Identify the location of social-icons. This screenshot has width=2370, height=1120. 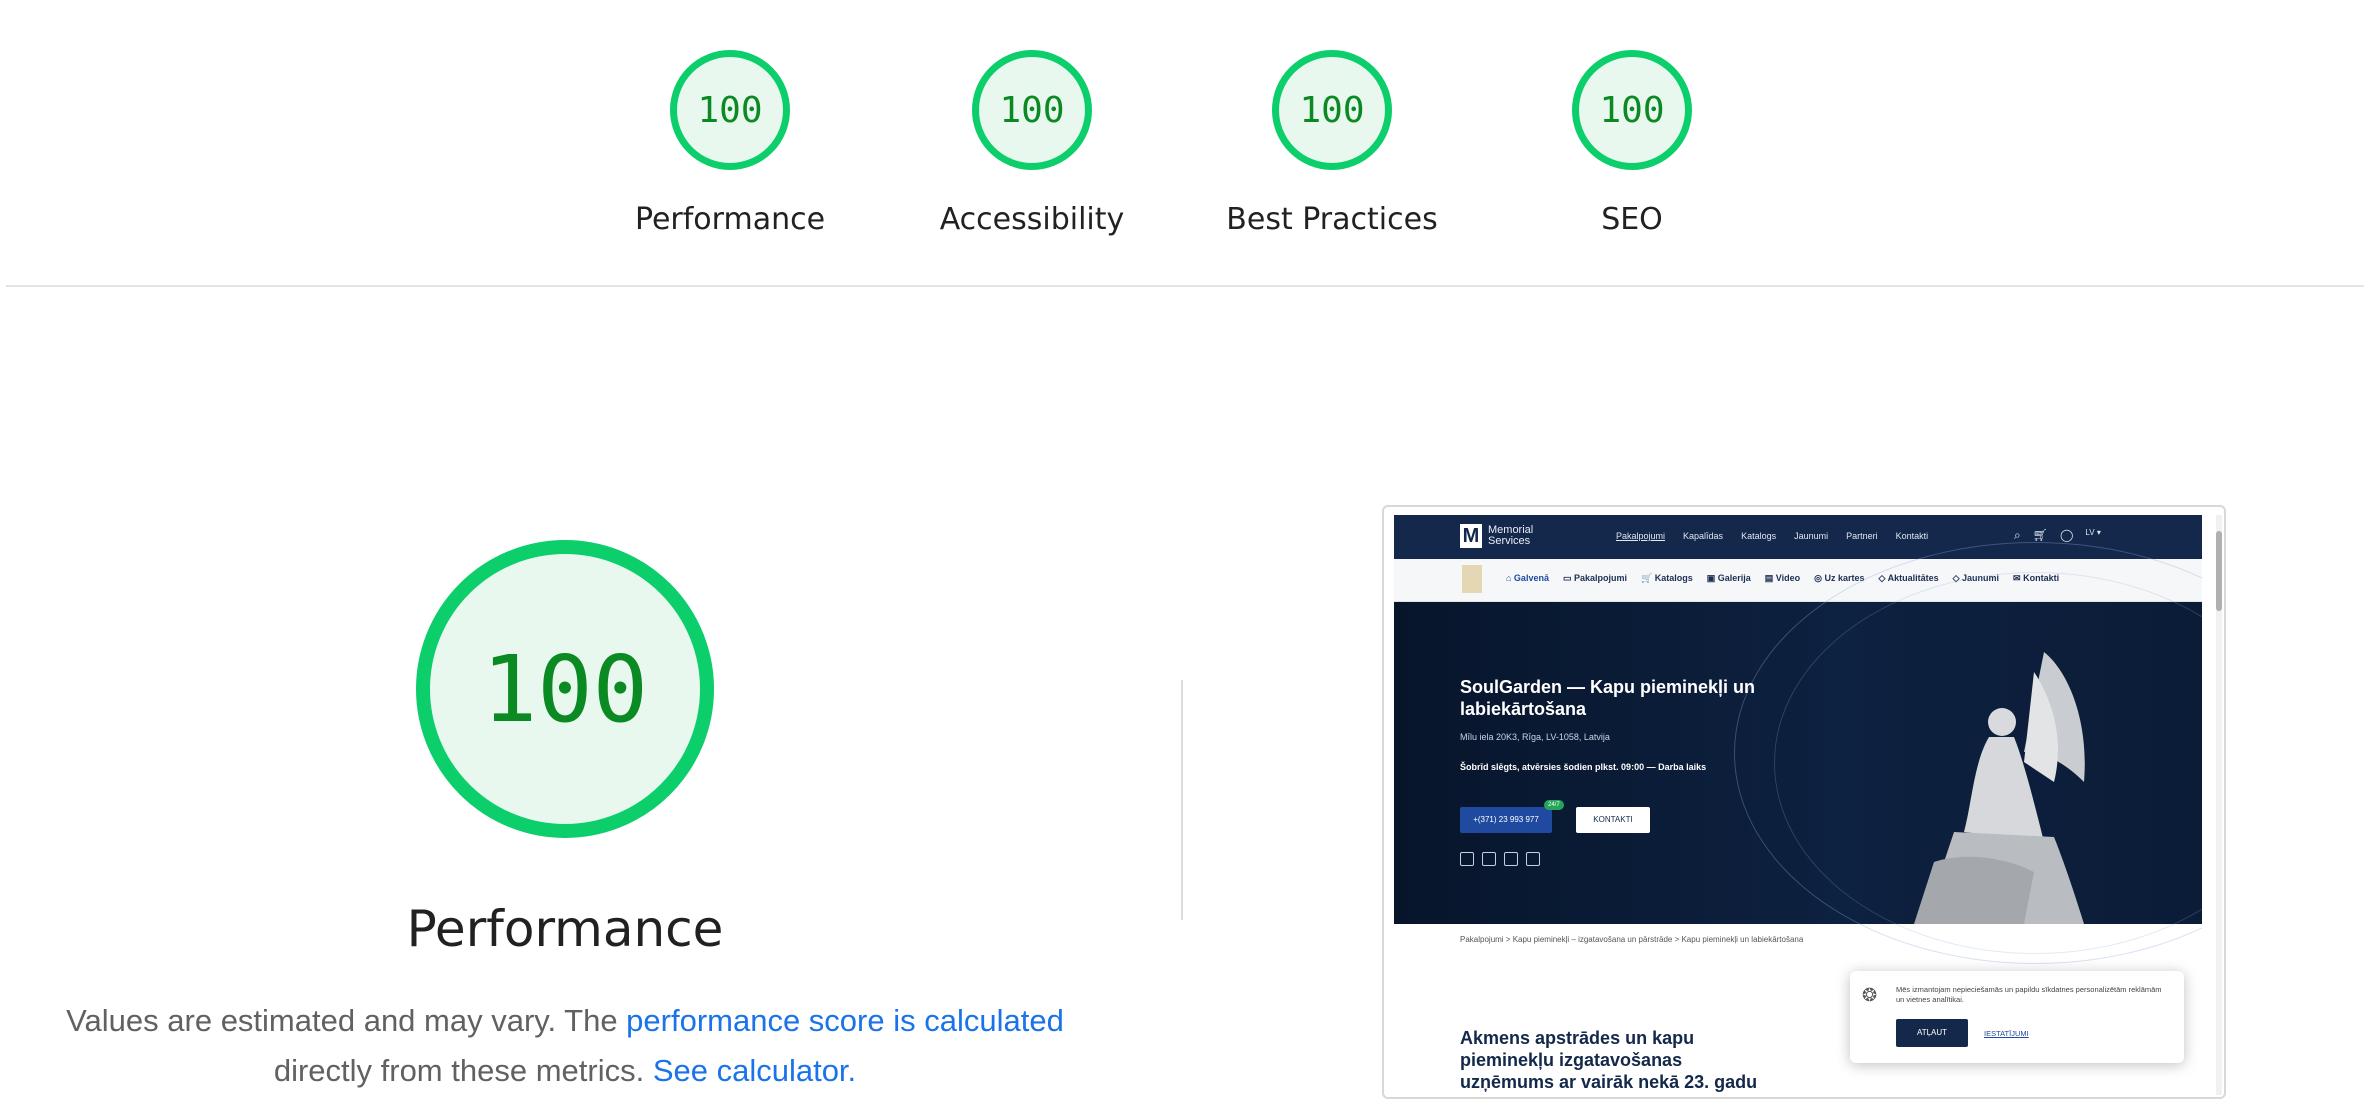
(1500, 859).